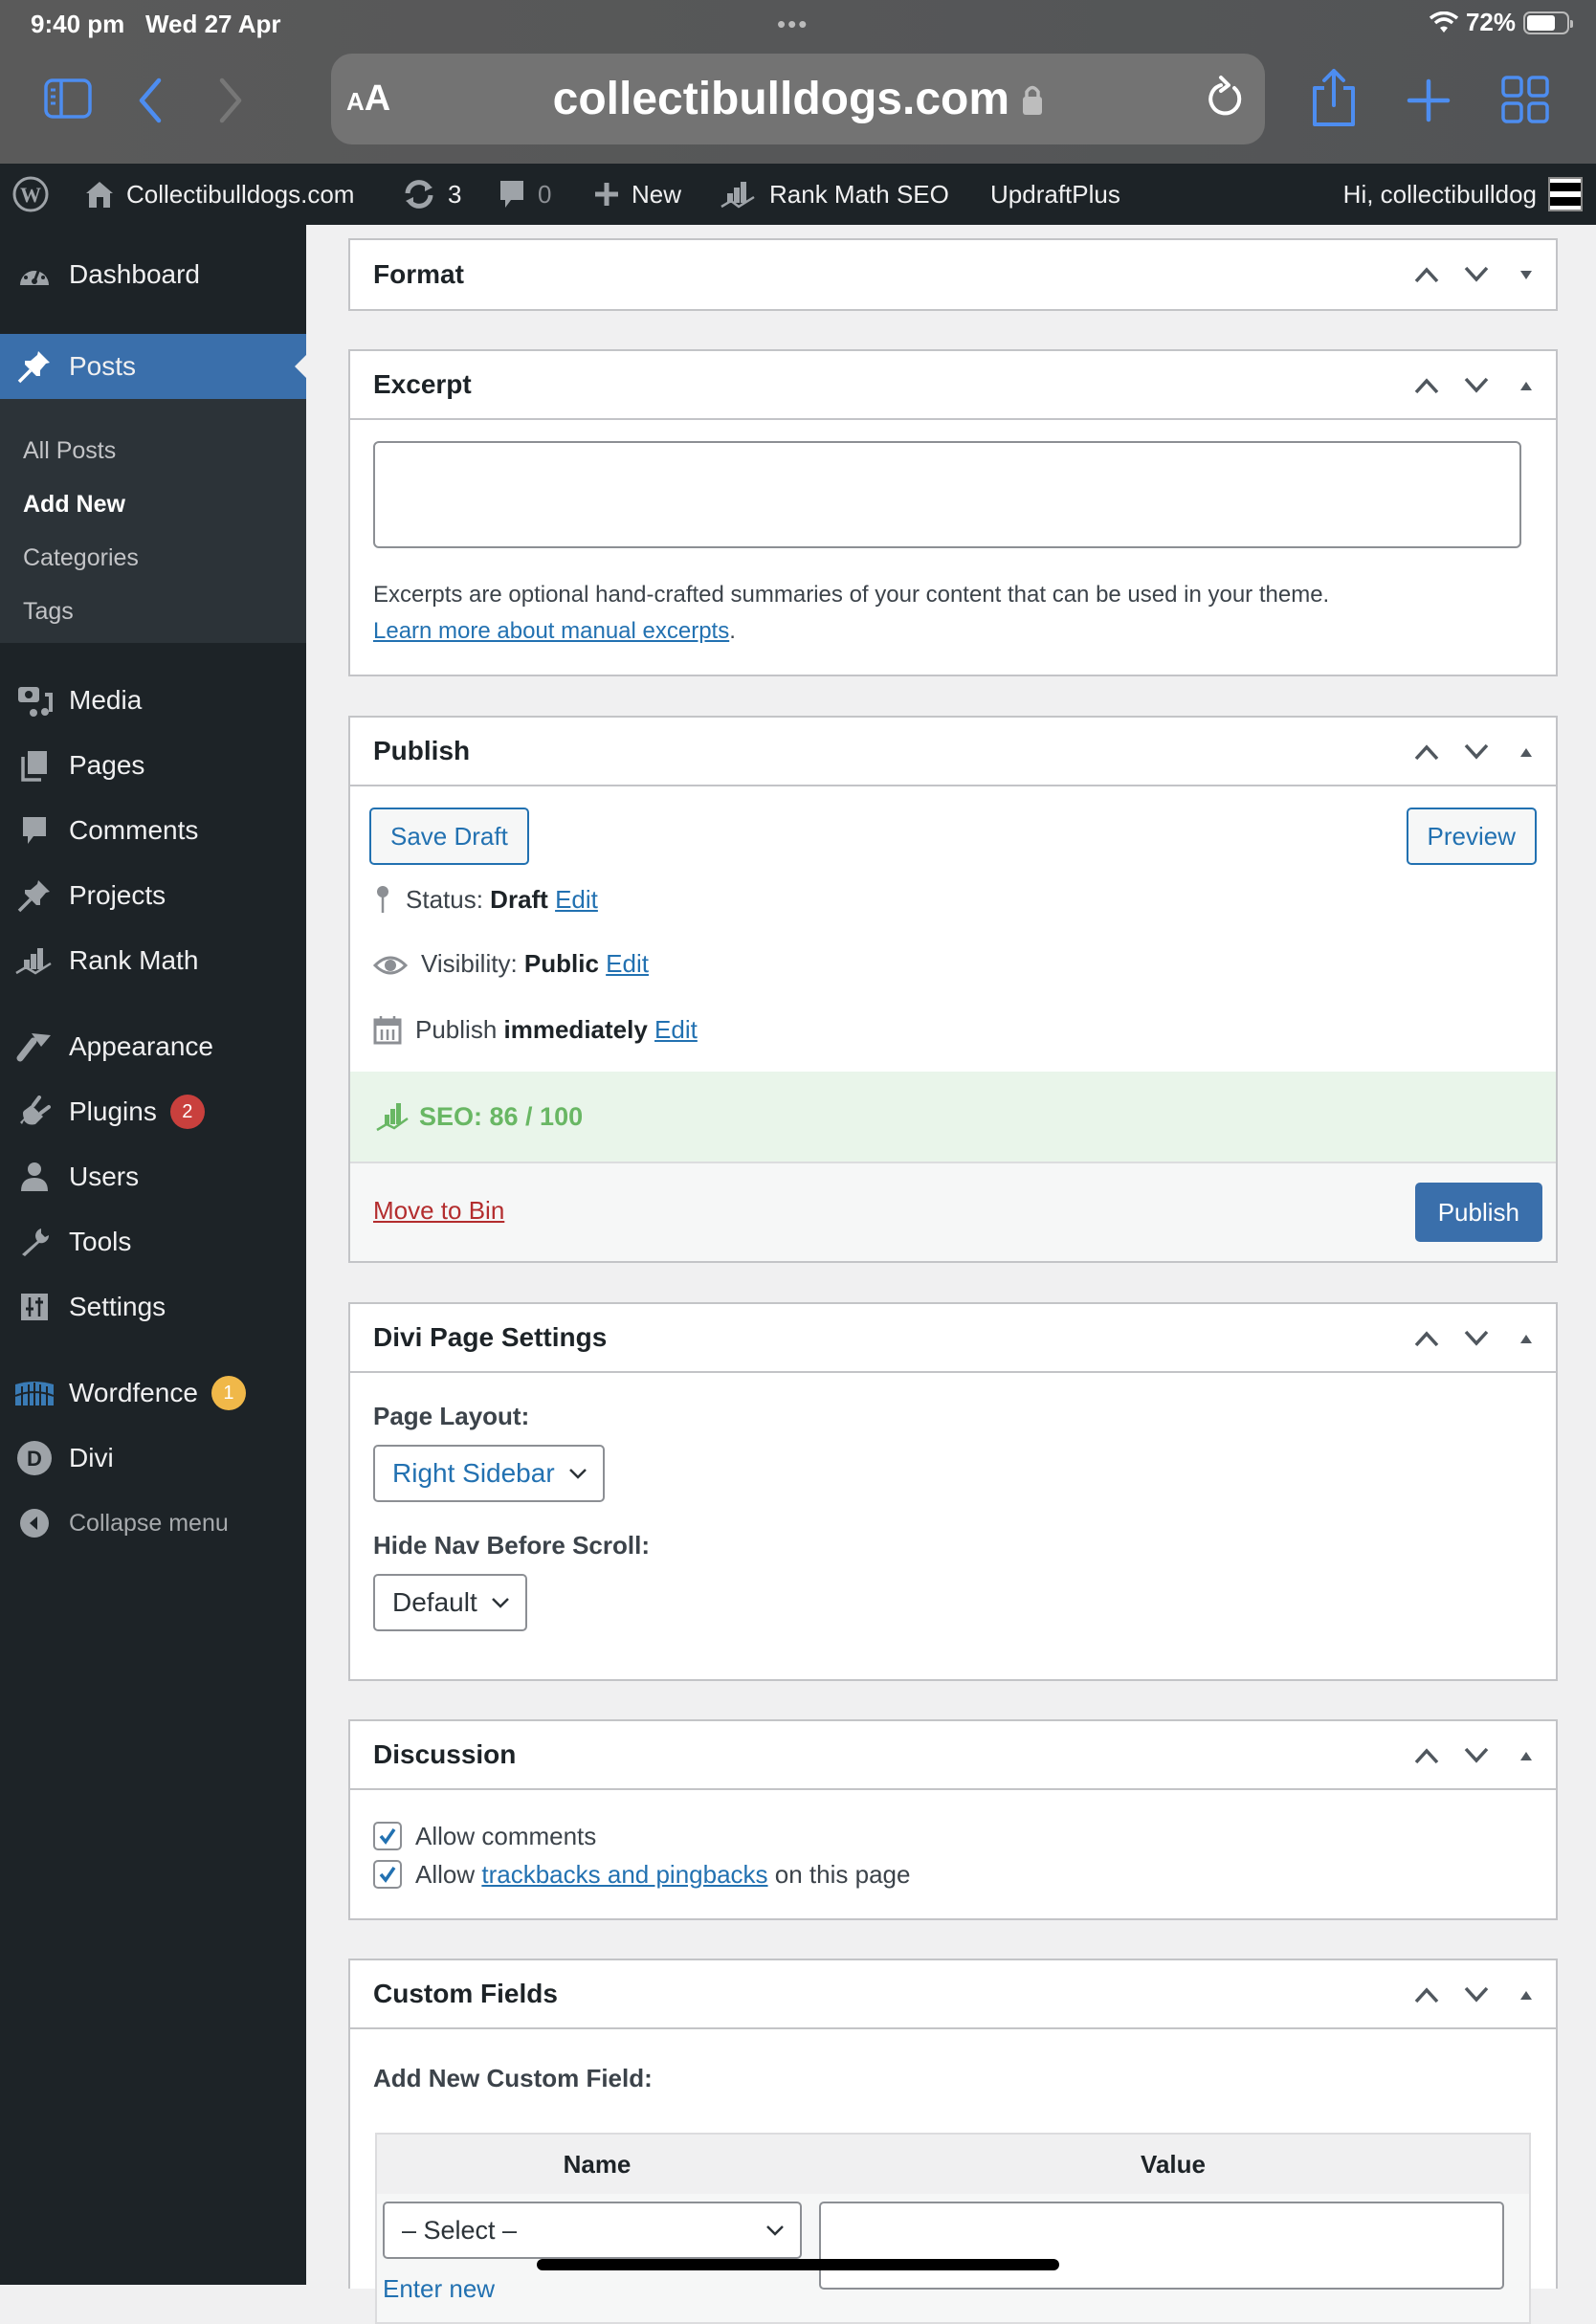 The height and width of the screenshot is (2324, 1596). Describe the element at coordinates (449, 836) in the screenshot. I see `save-draft-button: Save Draft` at that location.